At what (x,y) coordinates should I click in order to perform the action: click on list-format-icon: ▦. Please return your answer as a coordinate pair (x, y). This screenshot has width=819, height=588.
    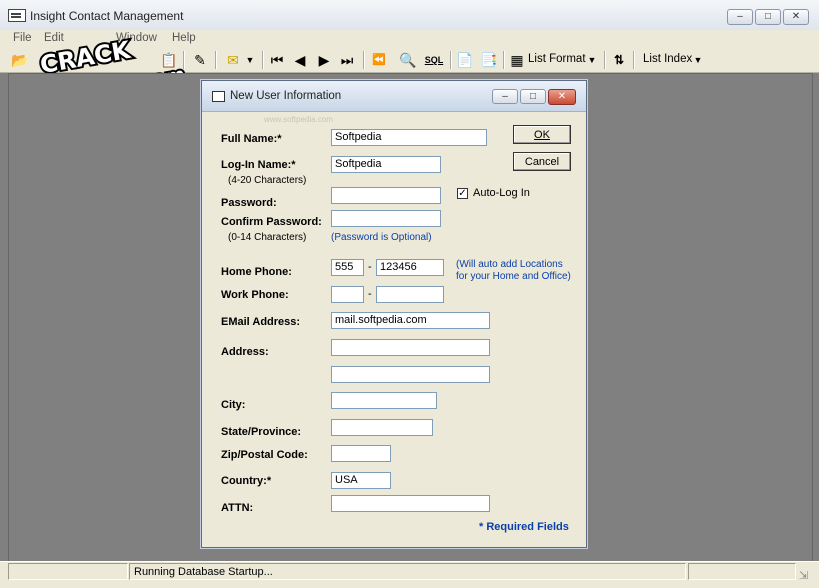
    Looking at the image, I should click on (517, 60).